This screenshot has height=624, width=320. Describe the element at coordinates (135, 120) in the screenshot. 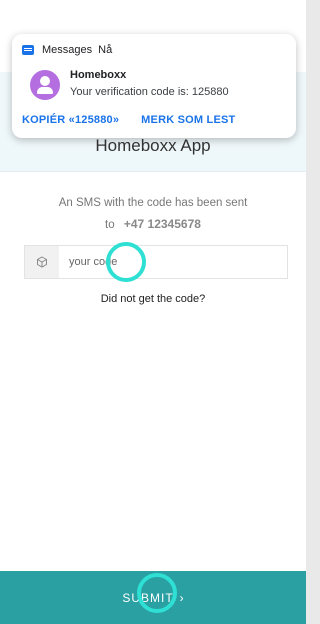

I see `notification-actions: KOPIÉR «125880» MERK SOM LEST` at that location.